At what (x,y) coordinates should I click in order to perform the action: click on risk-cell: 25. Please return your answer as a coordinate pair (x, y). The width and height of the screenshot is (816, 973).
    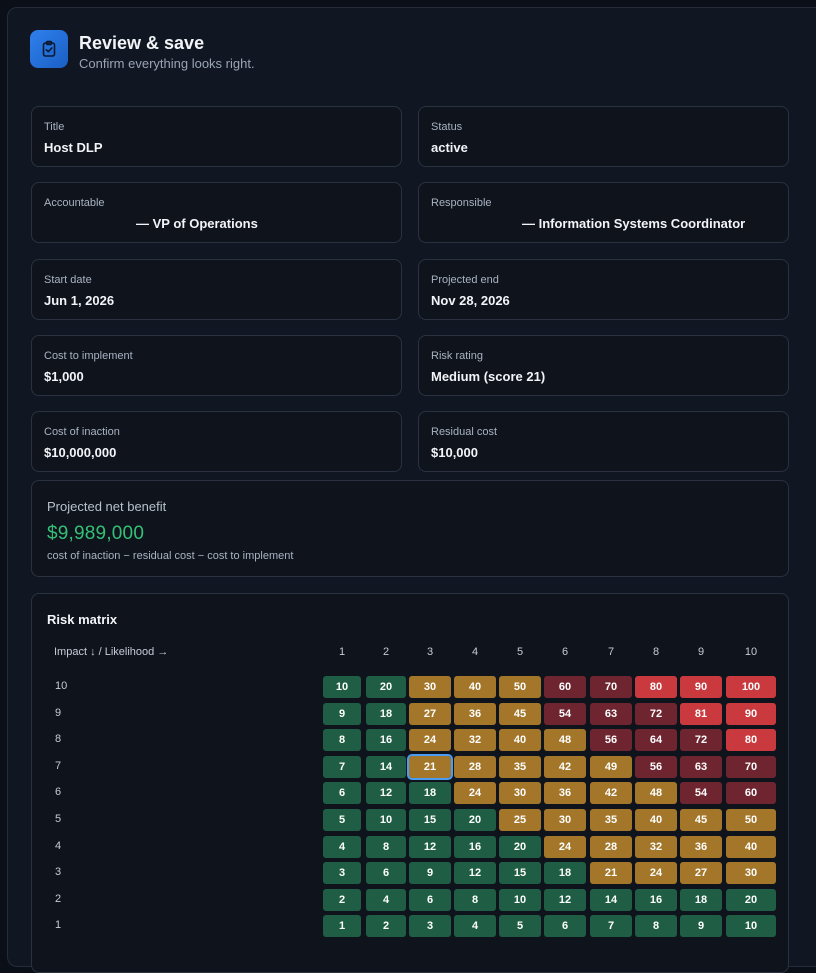
    Looking at the image, I should click on (520, 820).